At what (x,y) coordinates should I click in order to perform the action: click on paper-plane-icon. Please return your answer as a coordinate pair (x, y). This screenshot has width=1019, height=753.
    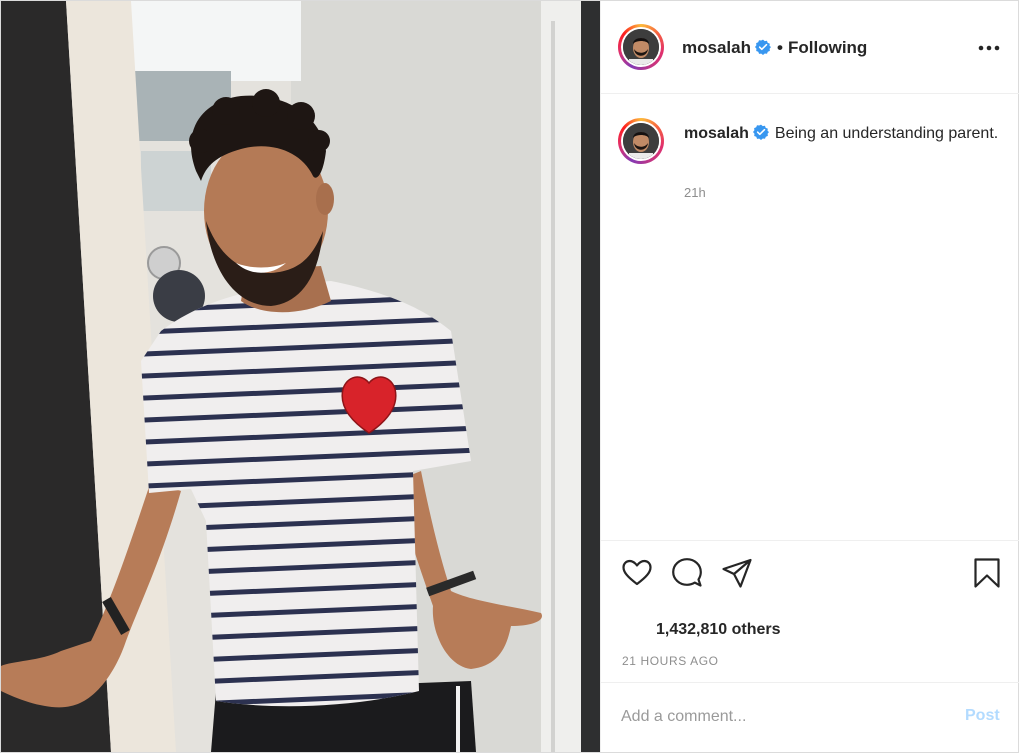
    Looking at the image, I should click on (737, 573).